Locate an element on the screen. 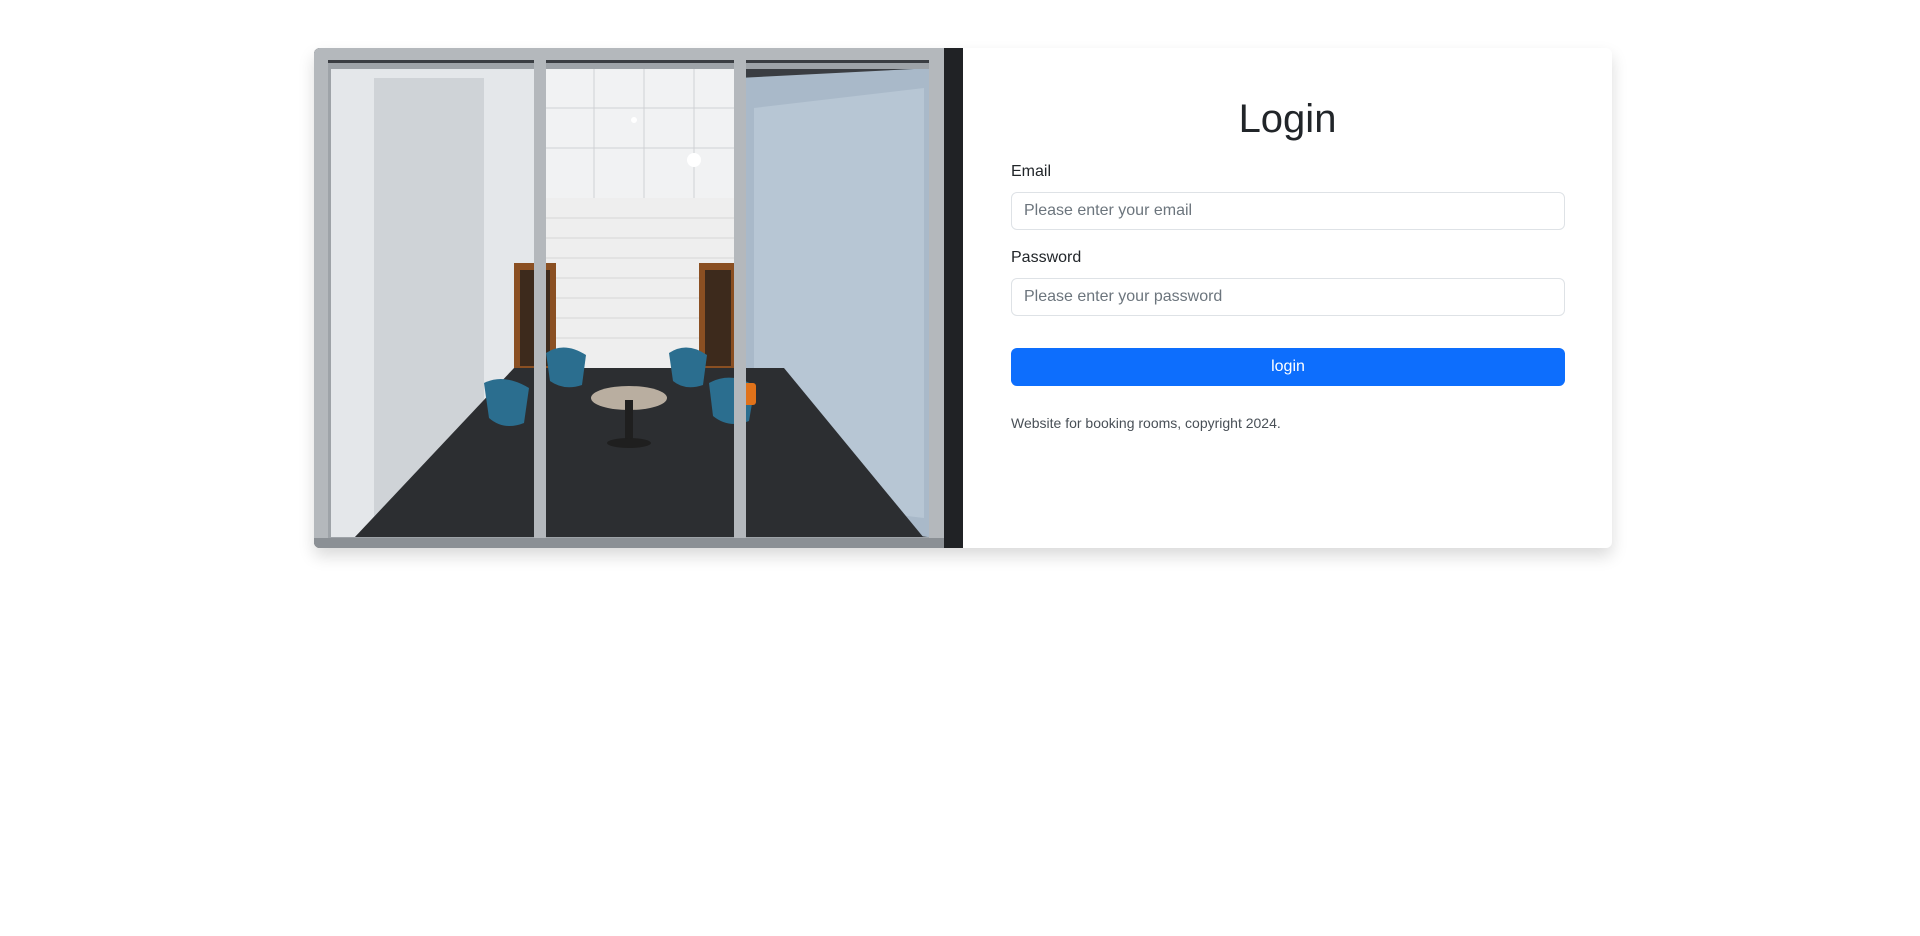 This screenshot has width=1920, height=936. login-title: Login is located at coordinates (1287, 119).